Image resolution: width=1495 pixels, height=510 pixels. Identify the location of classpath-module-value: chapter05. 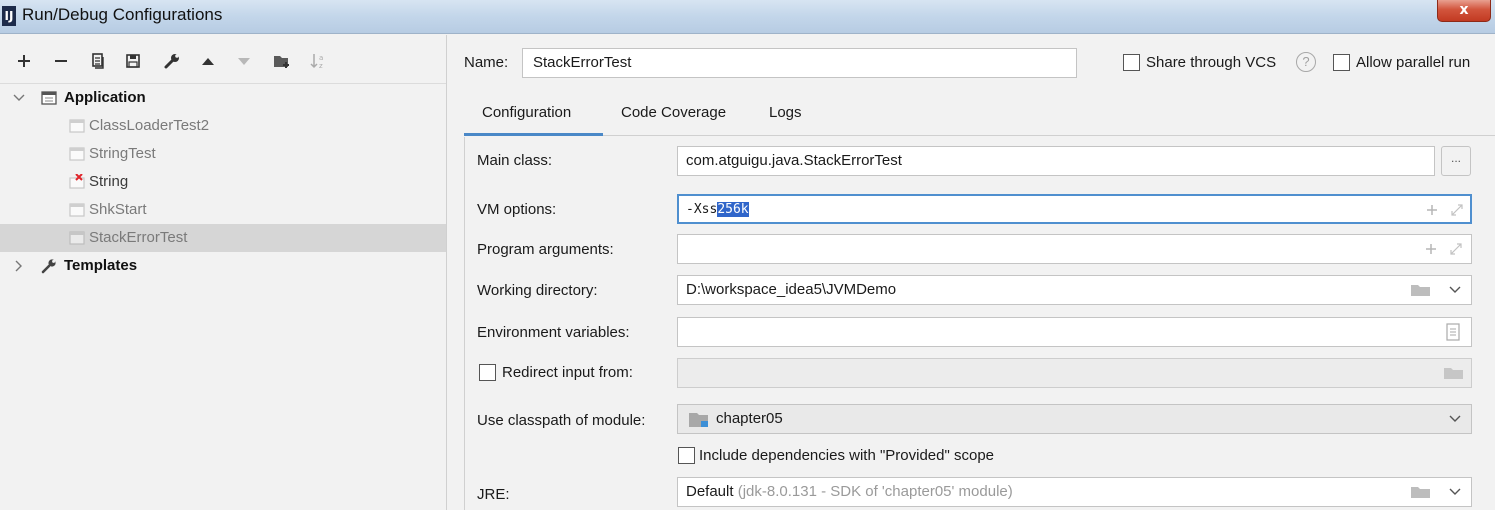
(749, 418).